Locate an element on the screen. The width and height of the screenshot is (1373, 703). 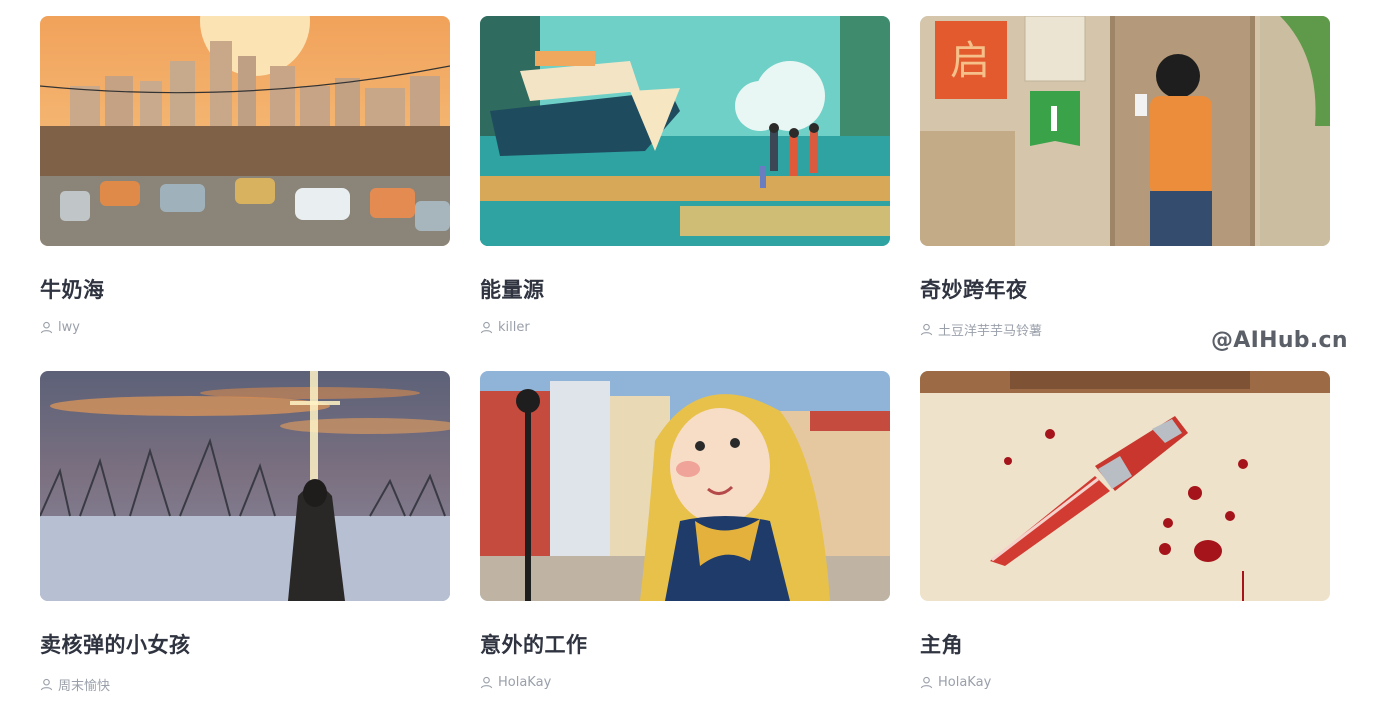
story-title: 奇妙跨年夜 is located at coordinates (974, 289).